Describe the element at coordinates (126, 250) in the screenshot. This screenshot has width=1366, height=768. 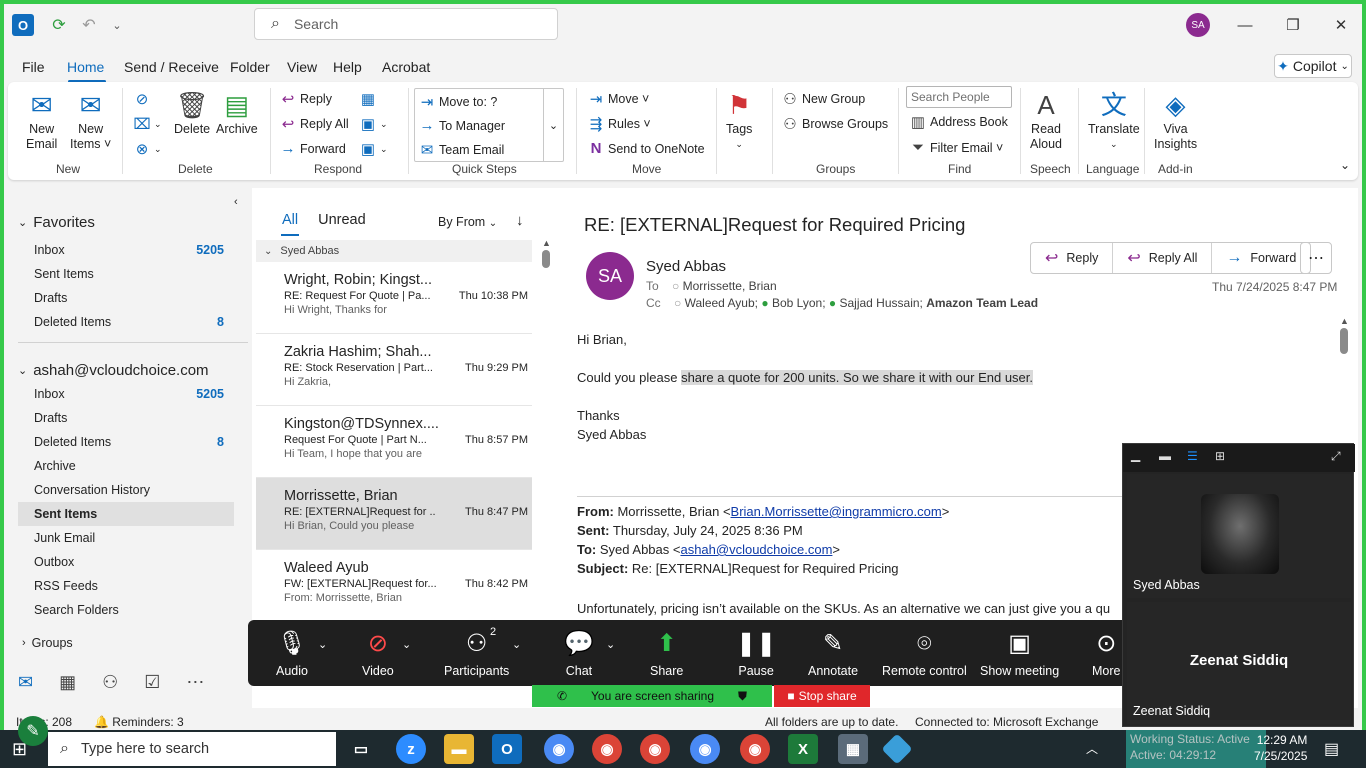
I see `favorites-item-inbox: Inbox 5205` at that location.